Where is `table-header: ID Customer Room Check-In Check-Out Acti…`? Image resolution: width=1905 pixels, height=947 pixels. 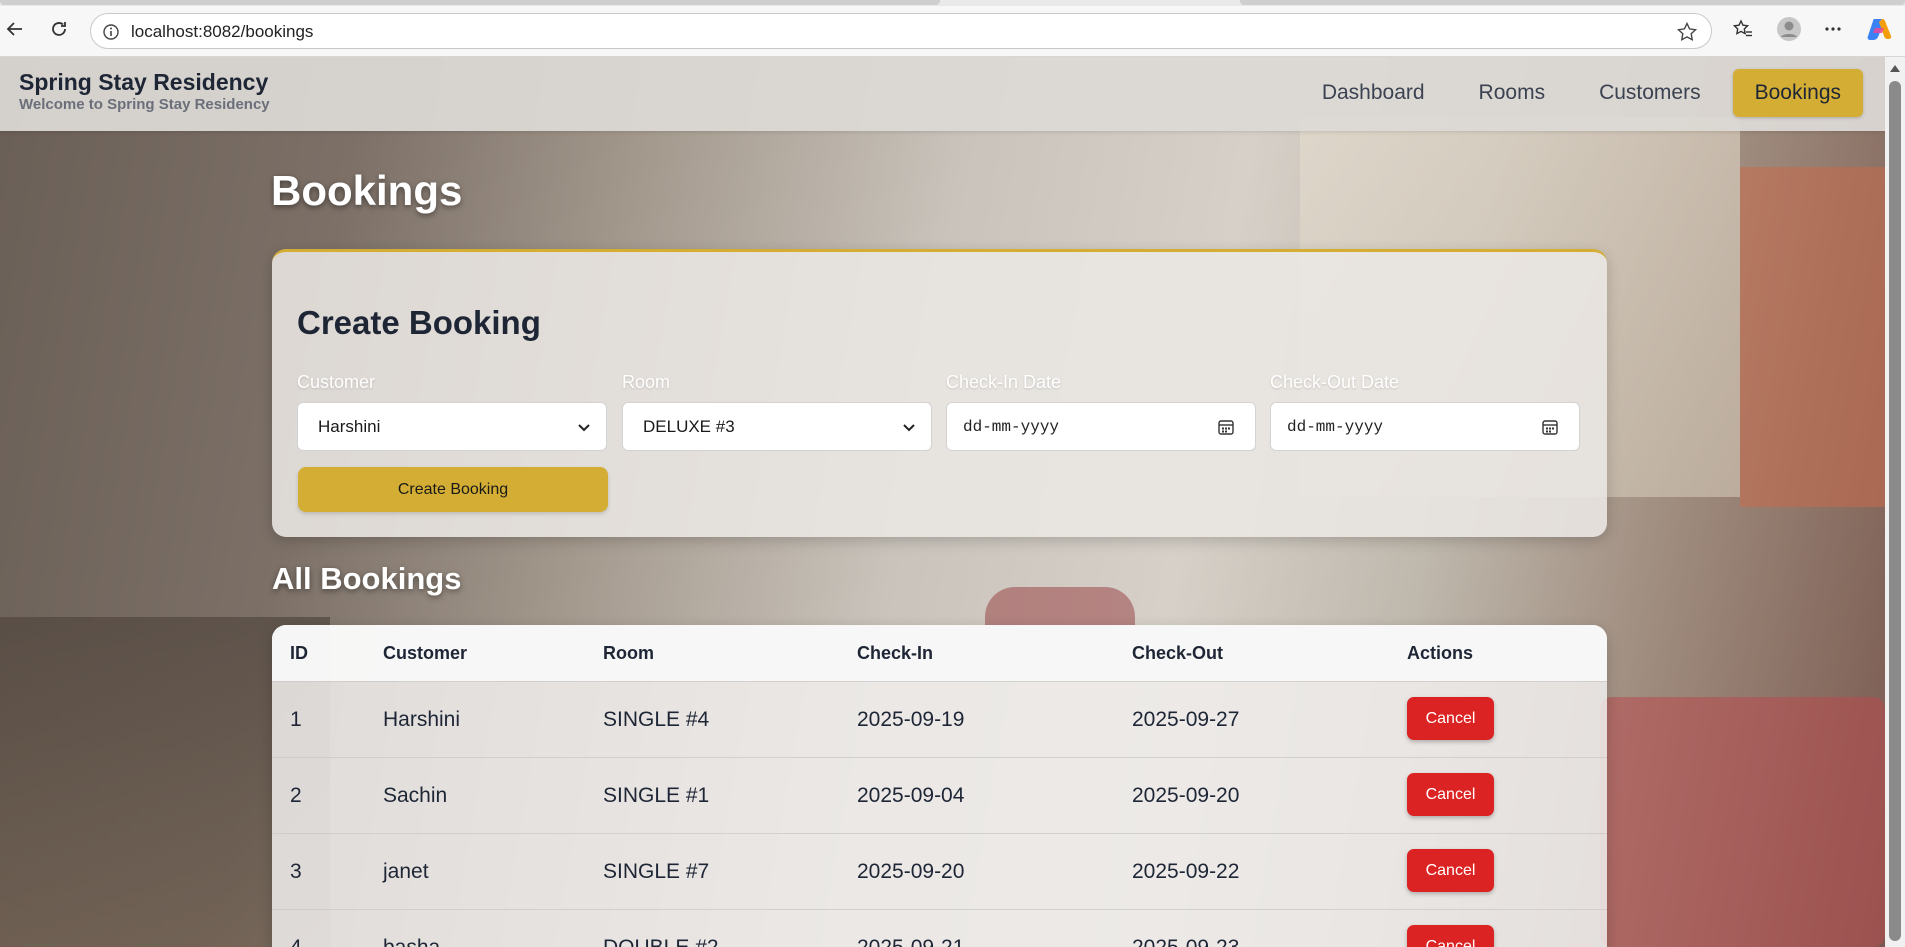 table-header: ID Customer Room Check-In Check-Out Acti… is located at coordinates (939, 653).